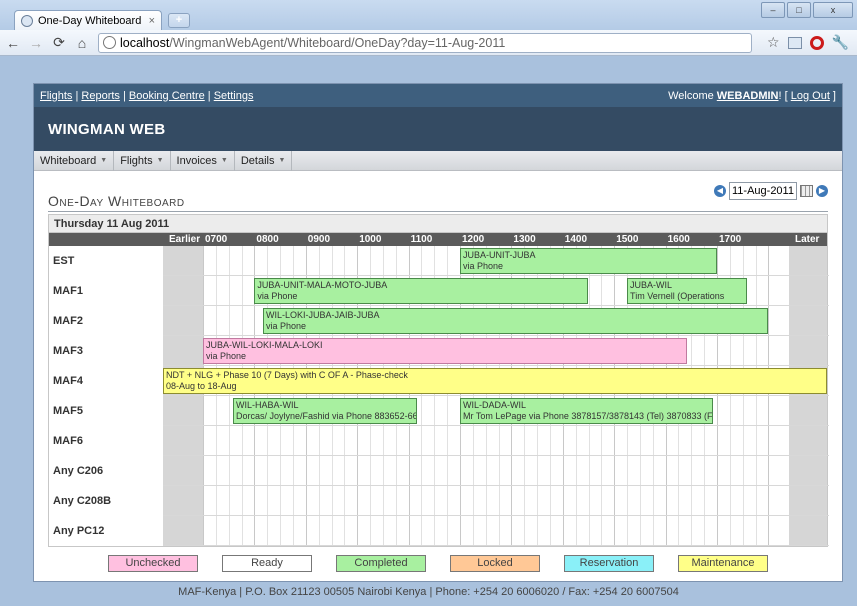 The image size is (857, 606). Describe the element at coordinates (794, 42) in the screenshot. I see `extension-icon` at that location.